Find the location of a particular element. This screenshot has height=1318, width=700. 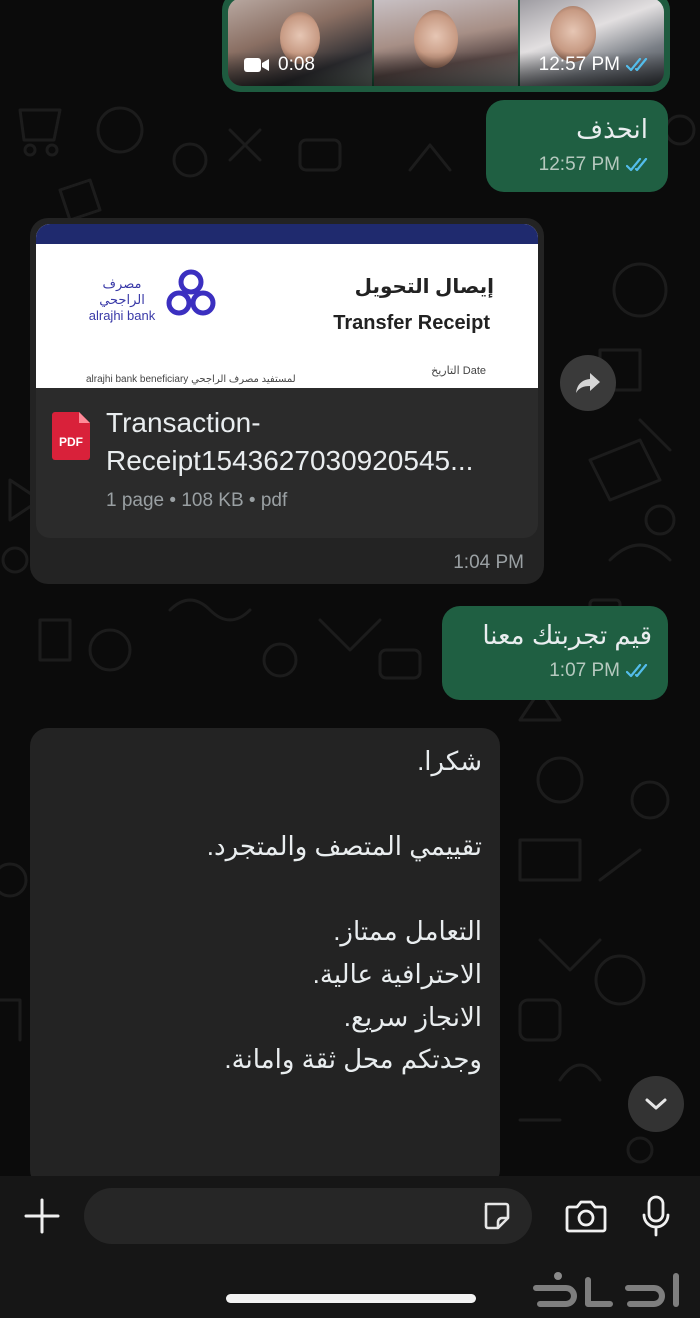

home-indicator is located at coordinates (351, 1298).